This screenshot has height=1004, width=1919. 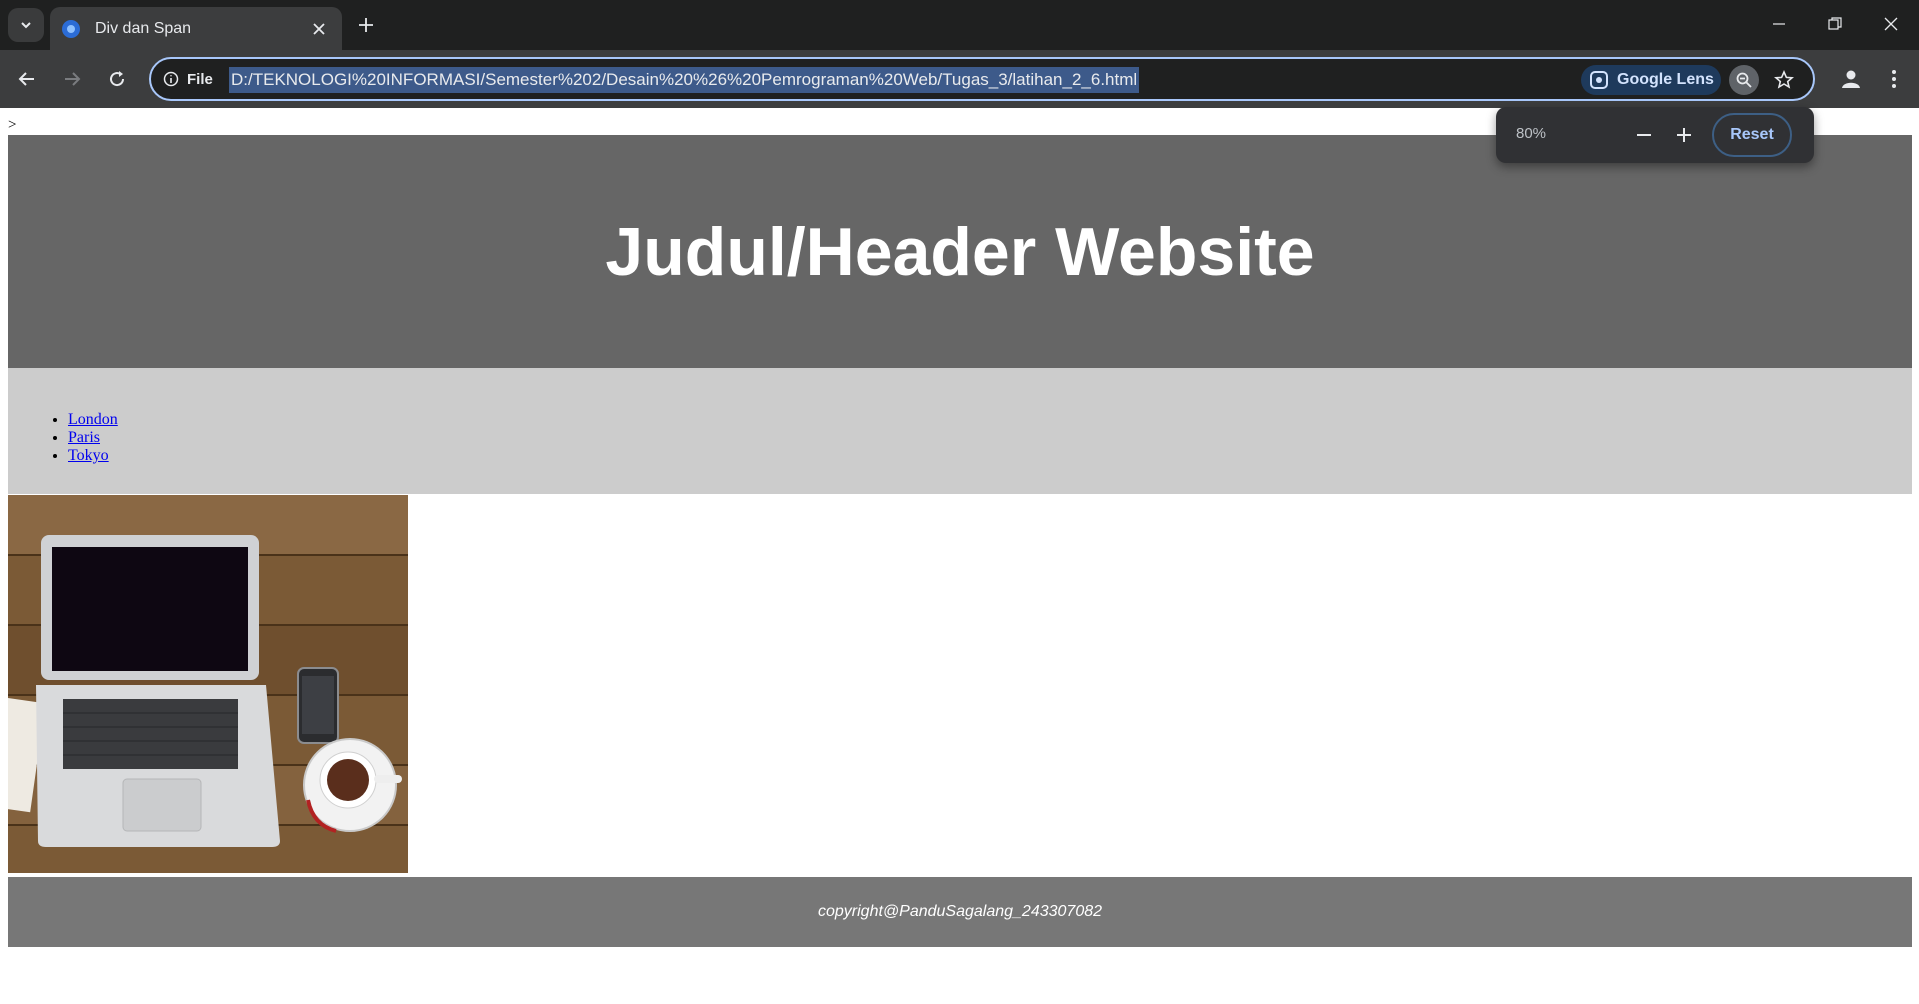 I want to click on restore-button, so click(x=1835, y=24).